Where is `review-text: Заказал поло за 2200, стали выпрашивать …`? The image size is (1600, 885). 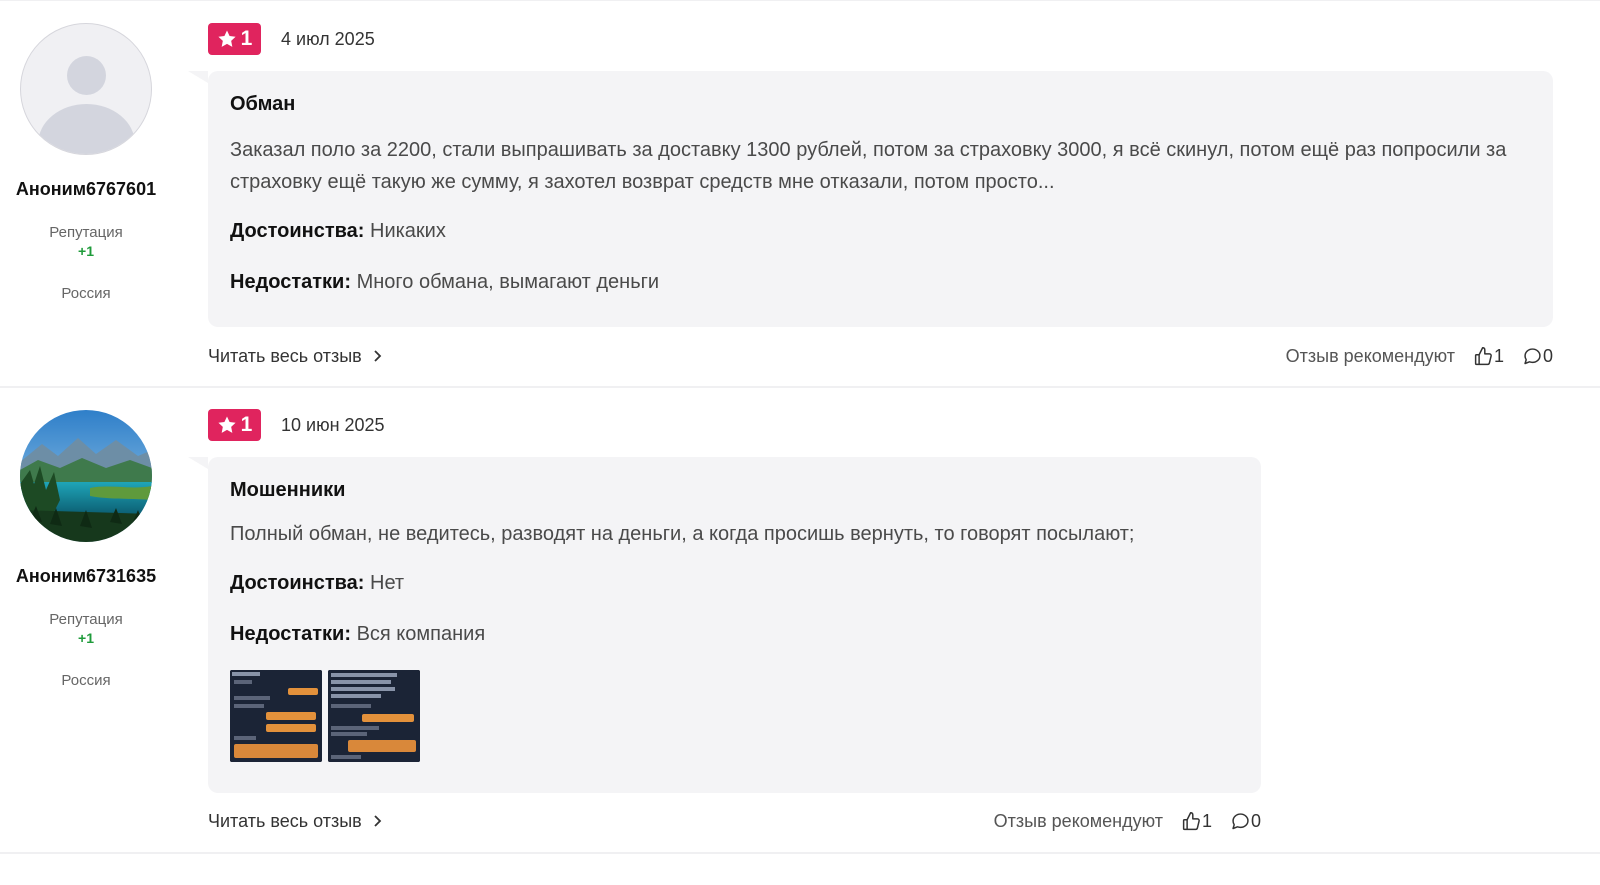
review-text: Заказал поло за 2200, стали выпрашивать … is located at coordinates (868, 166).